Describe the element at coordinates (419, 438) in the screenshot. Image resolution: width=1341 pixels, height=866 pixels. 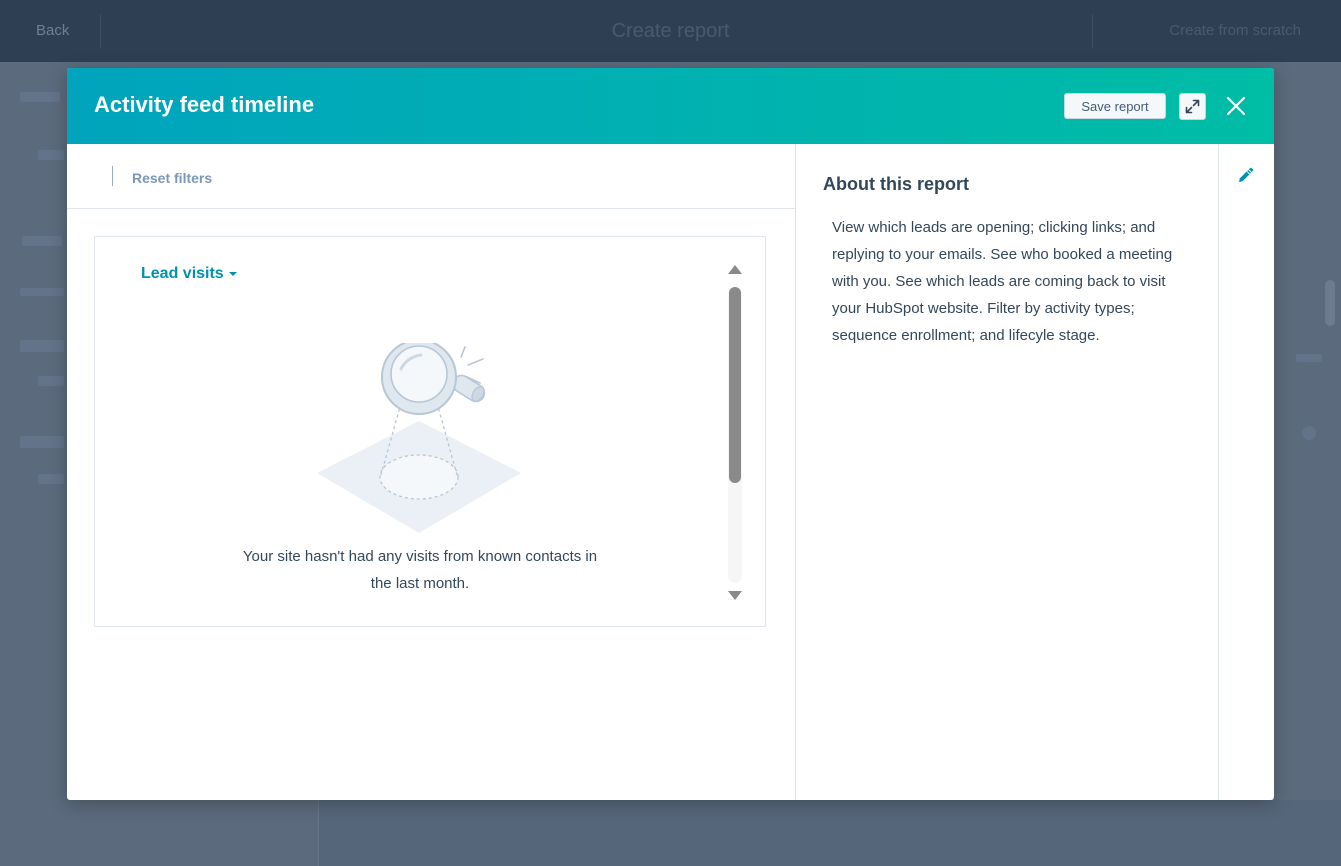
I see `magnifying-glass-illustration` at that location.